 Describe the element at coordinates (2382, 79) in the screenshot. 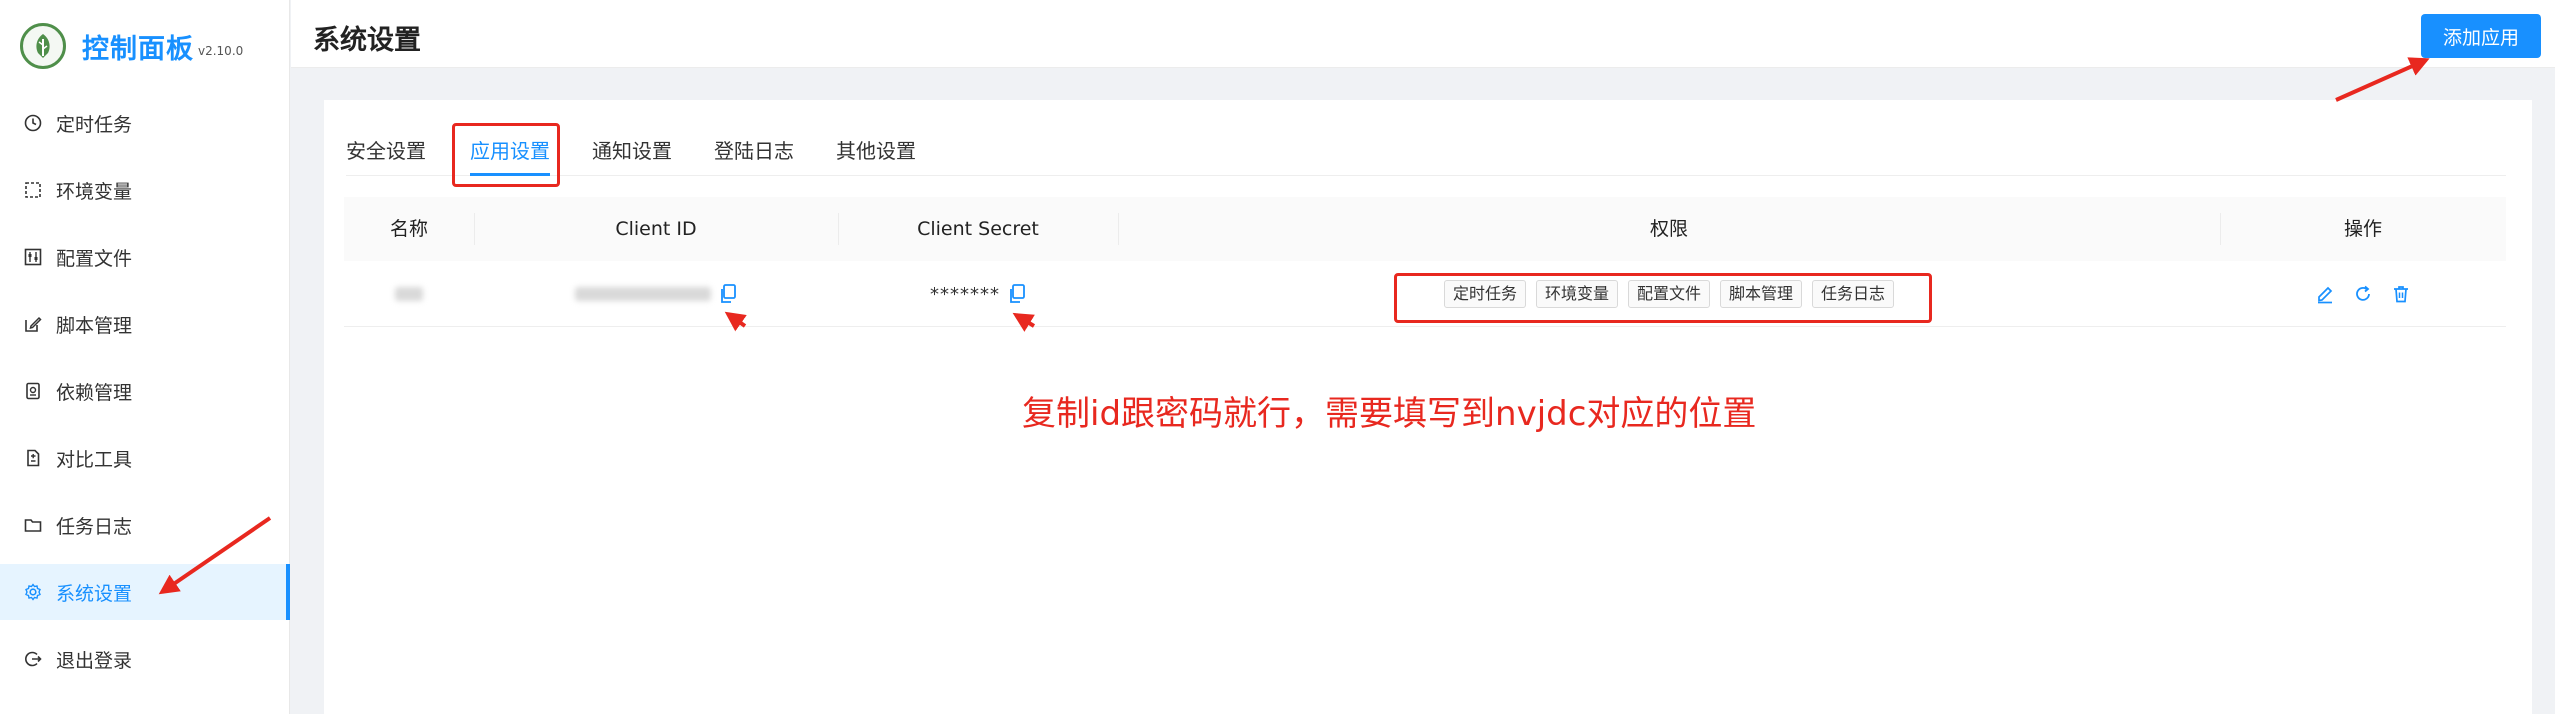

I see `arrow-to-add-button` at that location.